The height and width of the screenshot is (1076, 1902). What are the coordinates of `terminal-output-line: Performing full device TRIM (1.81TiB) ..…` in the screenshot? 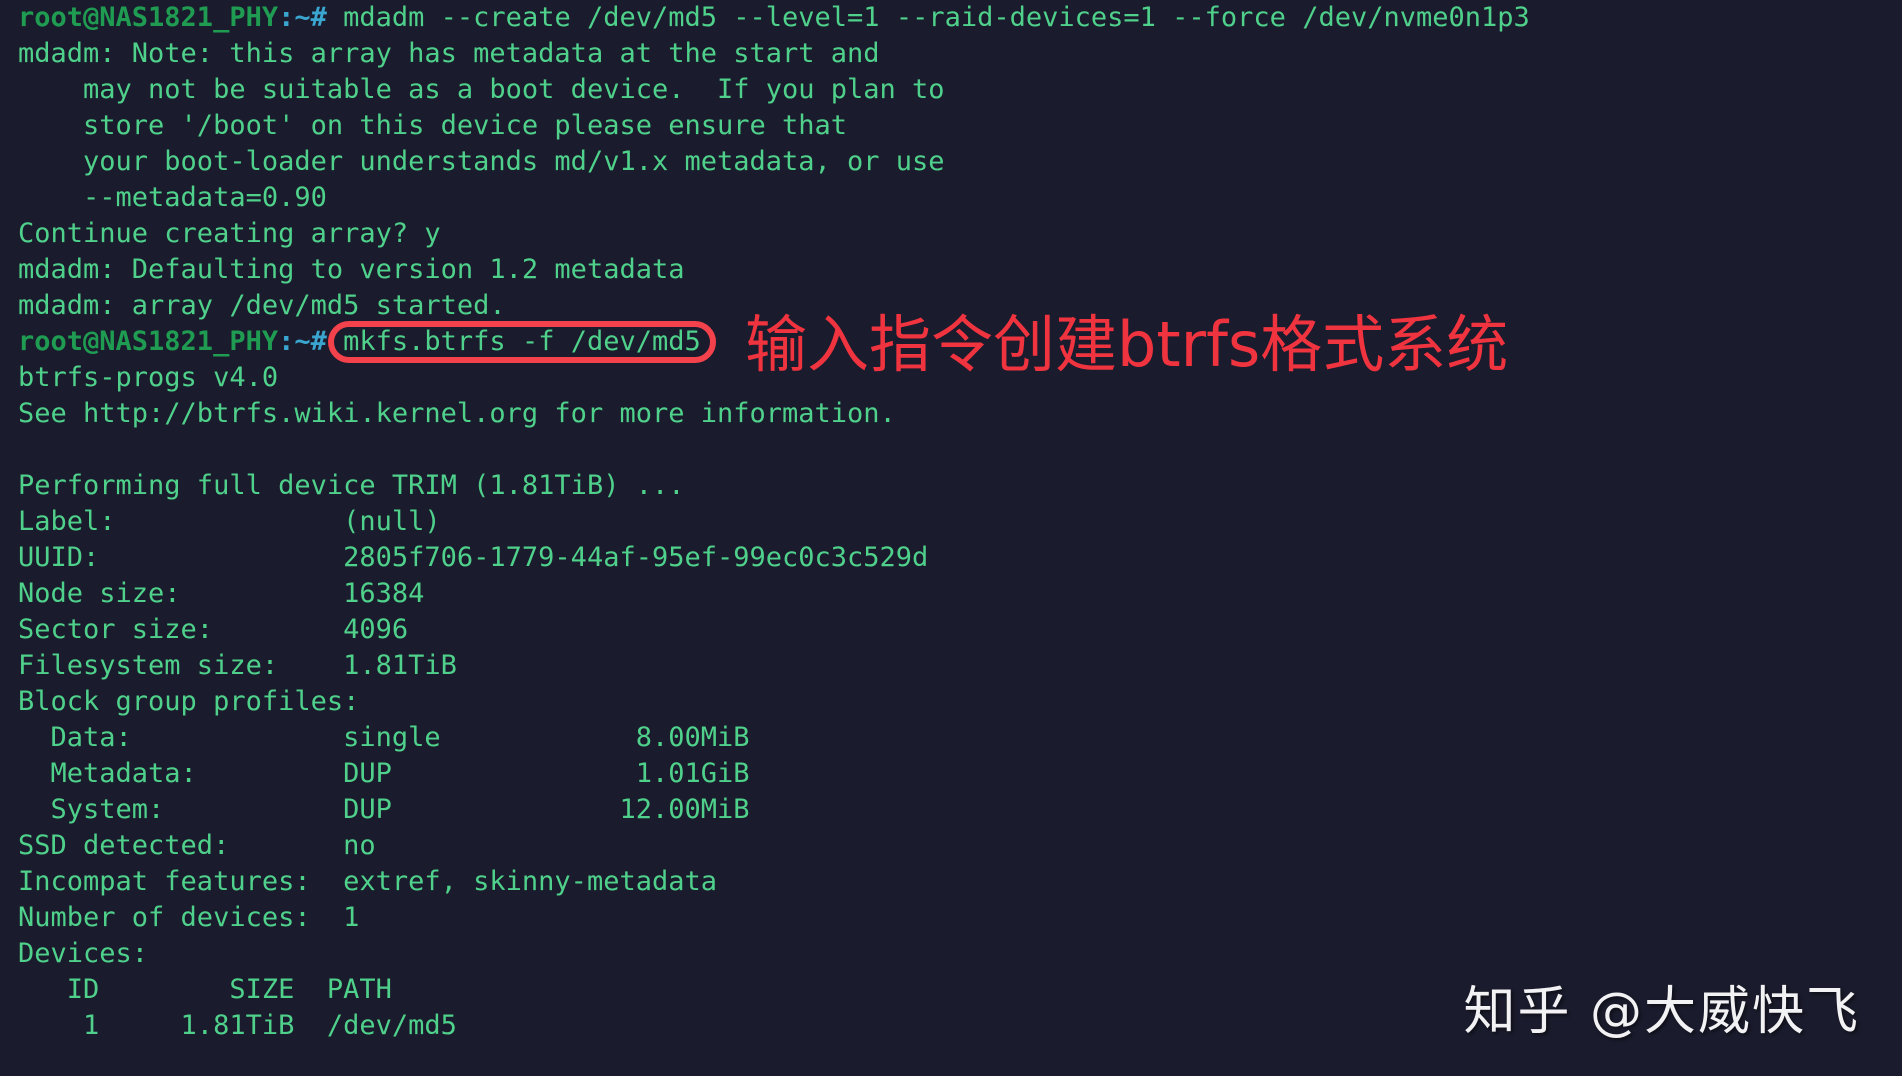 It's located at (351, 485).